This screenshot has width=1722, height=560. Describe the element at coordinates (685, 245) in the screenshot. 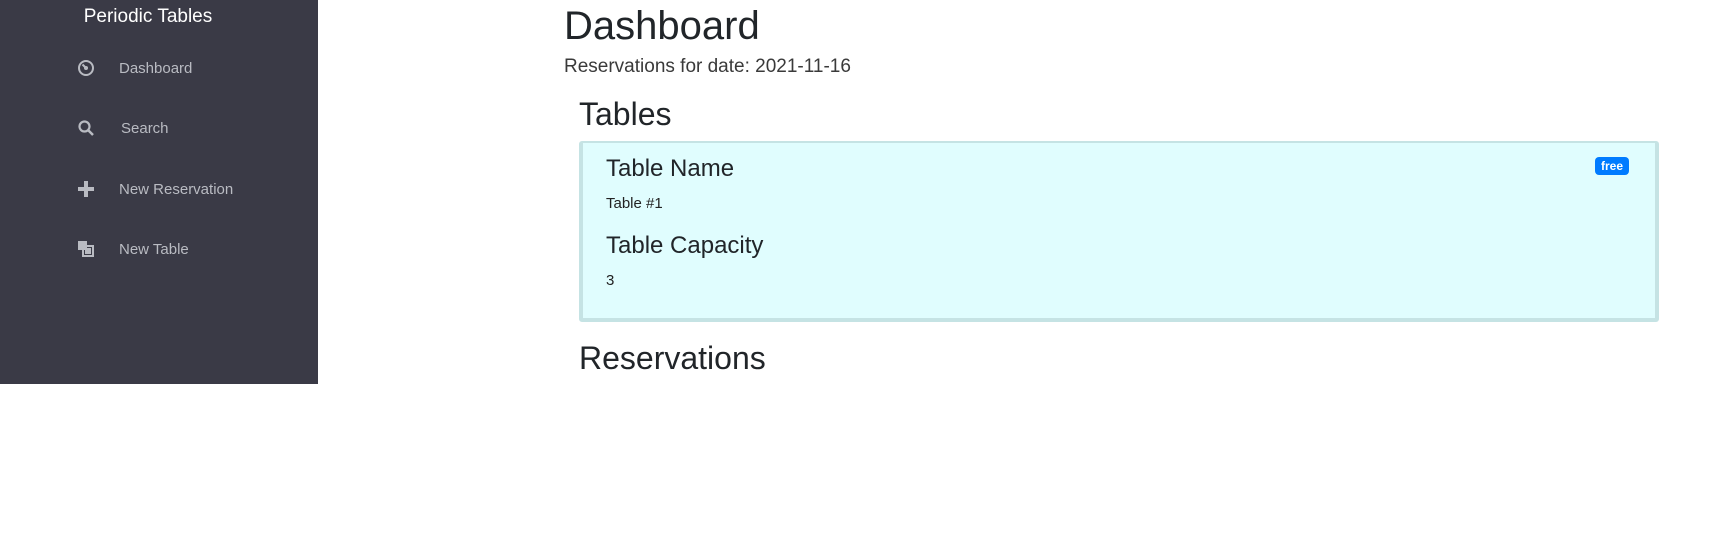

I see `table-capacity-heading: Table Capacity` at that location.